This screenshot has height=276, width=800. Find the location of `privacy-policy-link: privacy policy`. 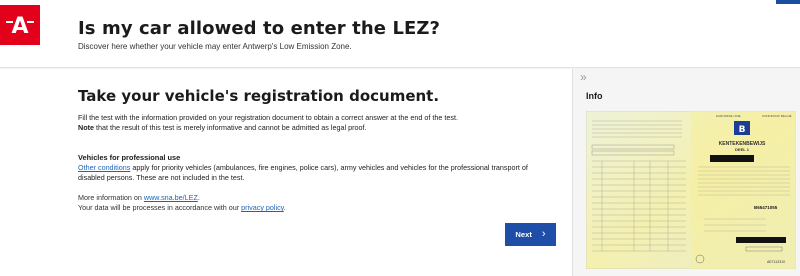

privacy-policy-link: privacy policy is located at coordinates (262, 207).